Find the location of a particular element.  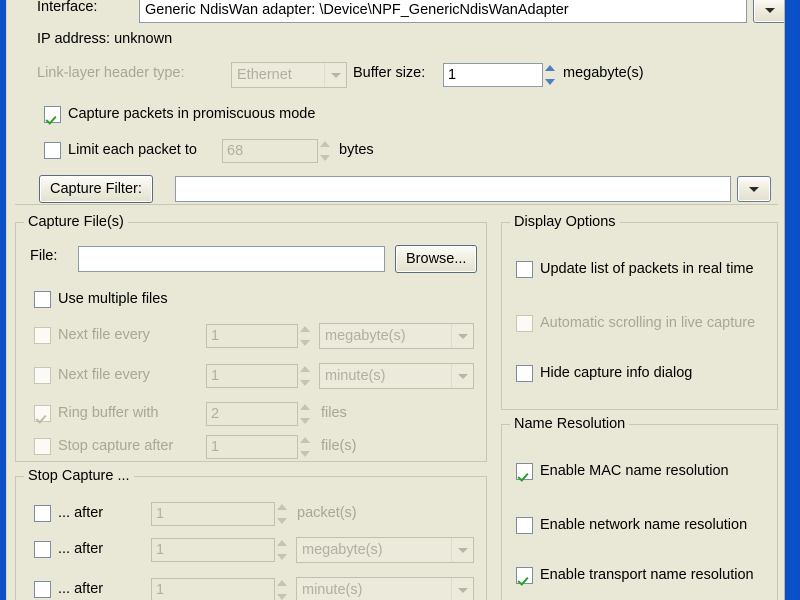

stop-after-size-input: 1 is located at coordinates (213, 550).